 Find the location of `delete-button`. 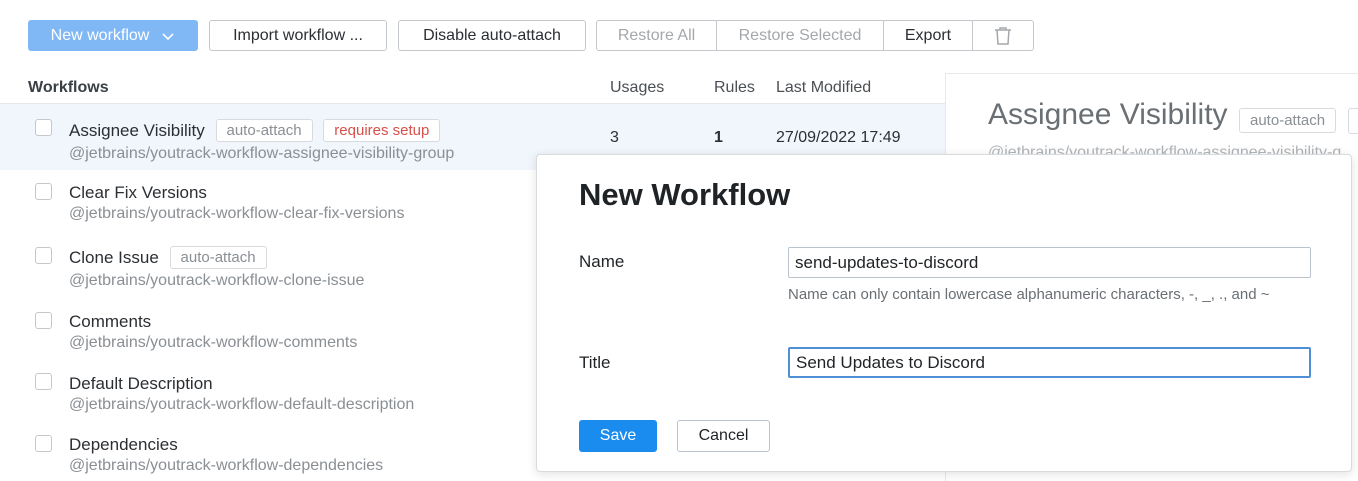

delete-button is located at coordinates (1003, 35).